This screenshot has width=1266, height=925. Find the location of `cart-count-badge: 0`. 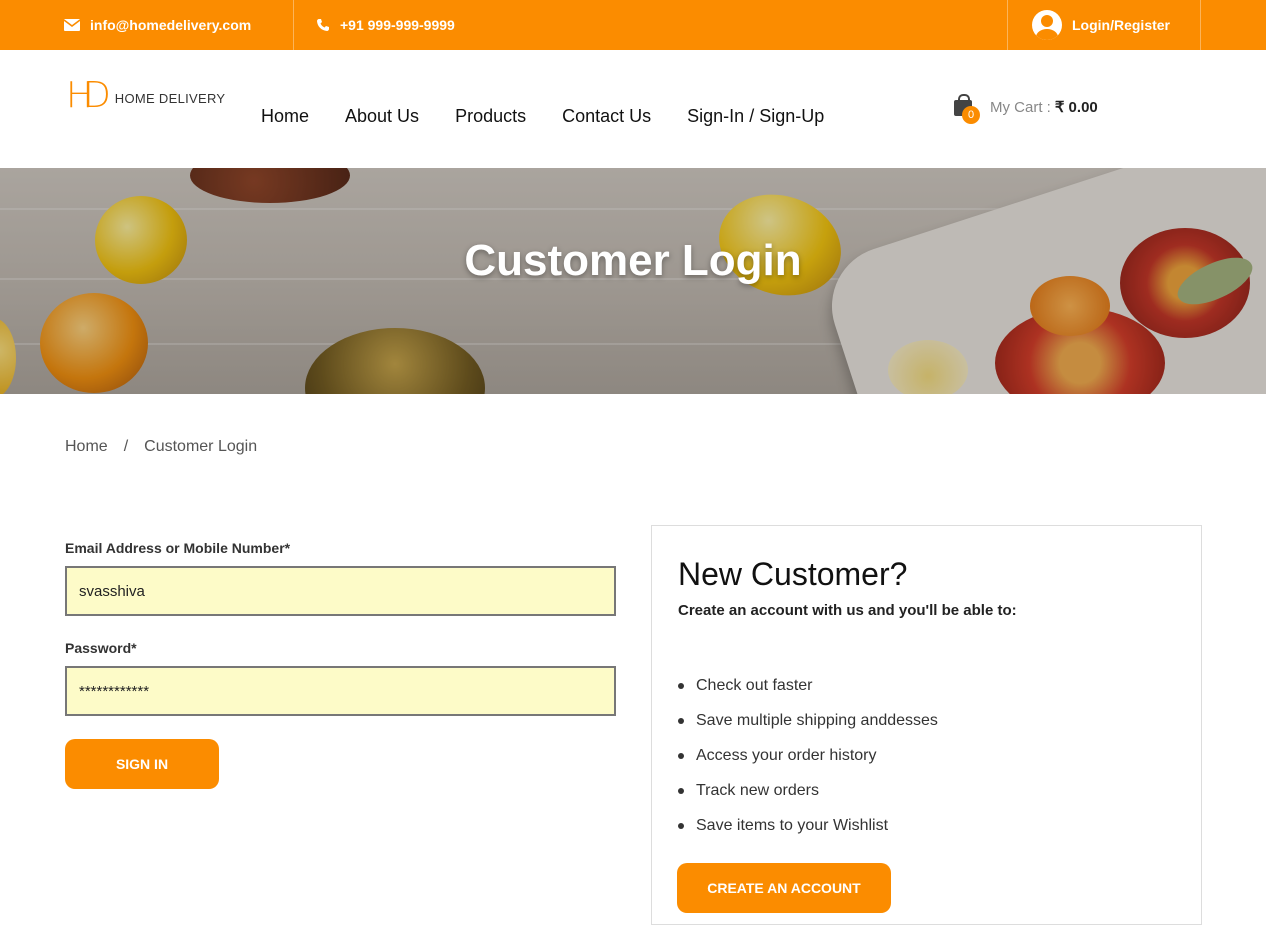

cart-count-badge: 0 is located at coordinates (971, 115).